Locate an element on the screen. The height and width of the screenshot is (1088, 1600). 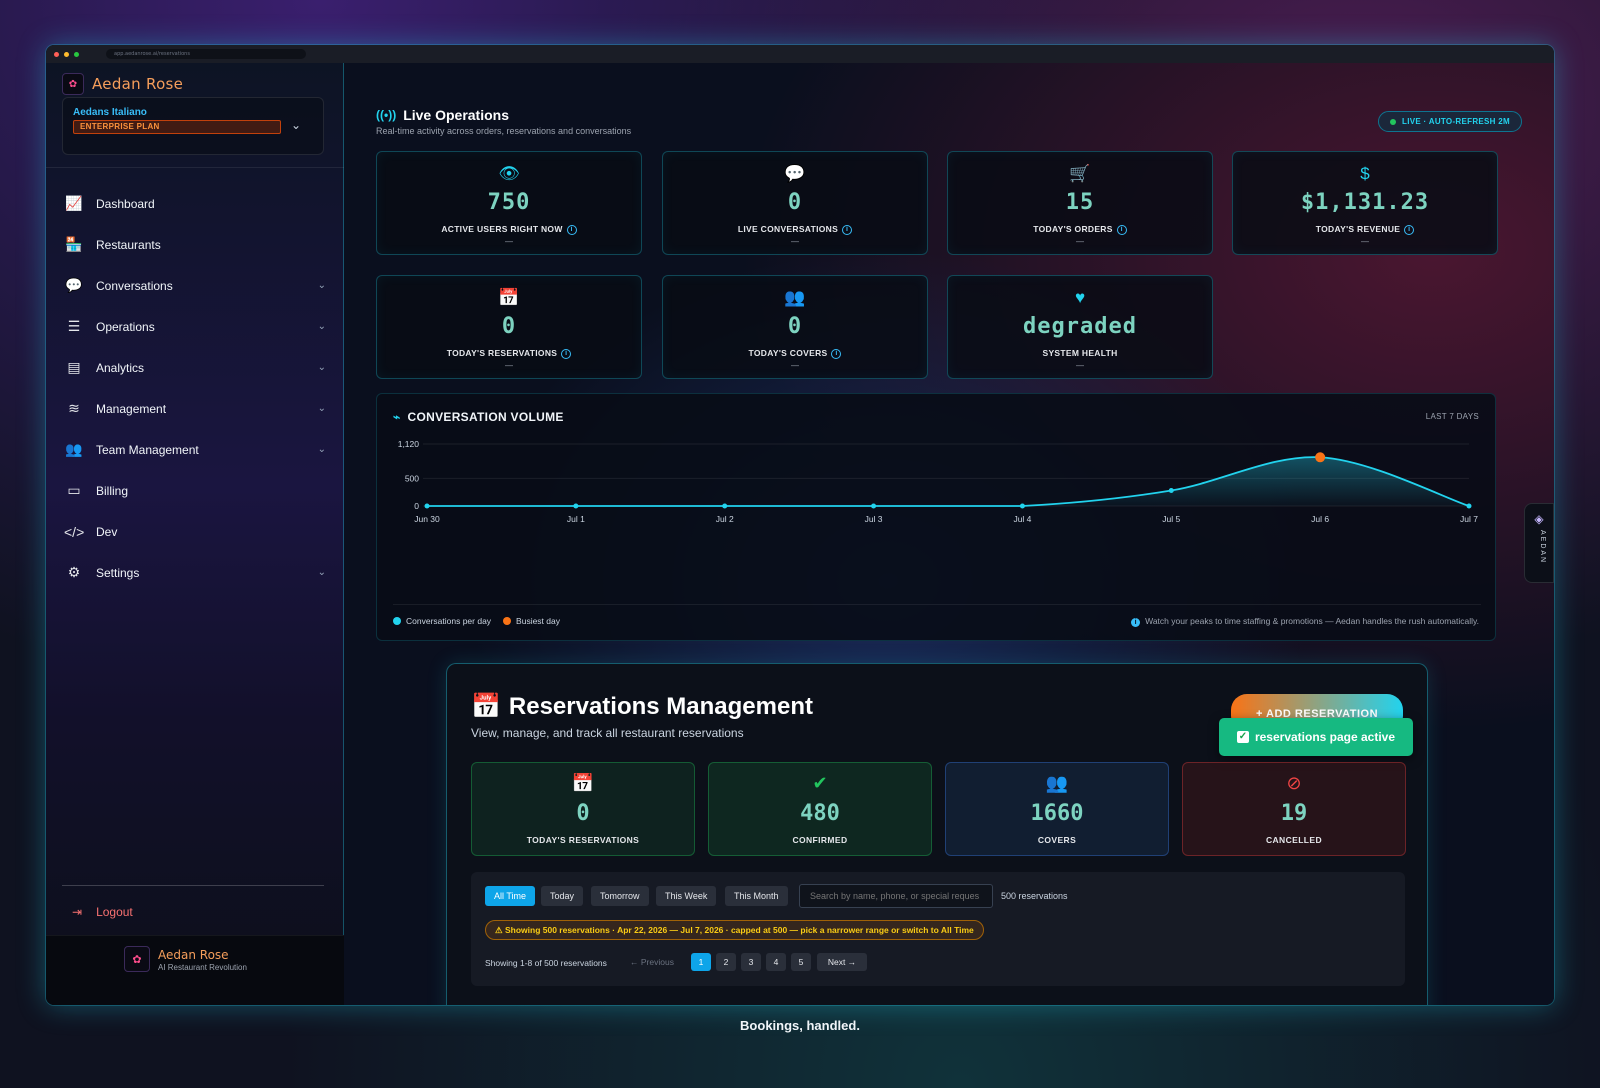
live-ops-title: ((•)) Live Operations is located at coordinates (442, 115).